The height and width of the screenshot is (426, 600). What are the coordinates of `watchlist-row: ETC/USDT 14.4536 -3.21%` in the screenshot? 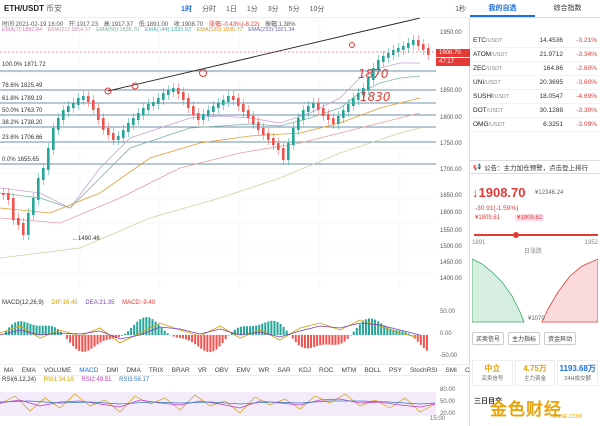 It's located at (535, 41).